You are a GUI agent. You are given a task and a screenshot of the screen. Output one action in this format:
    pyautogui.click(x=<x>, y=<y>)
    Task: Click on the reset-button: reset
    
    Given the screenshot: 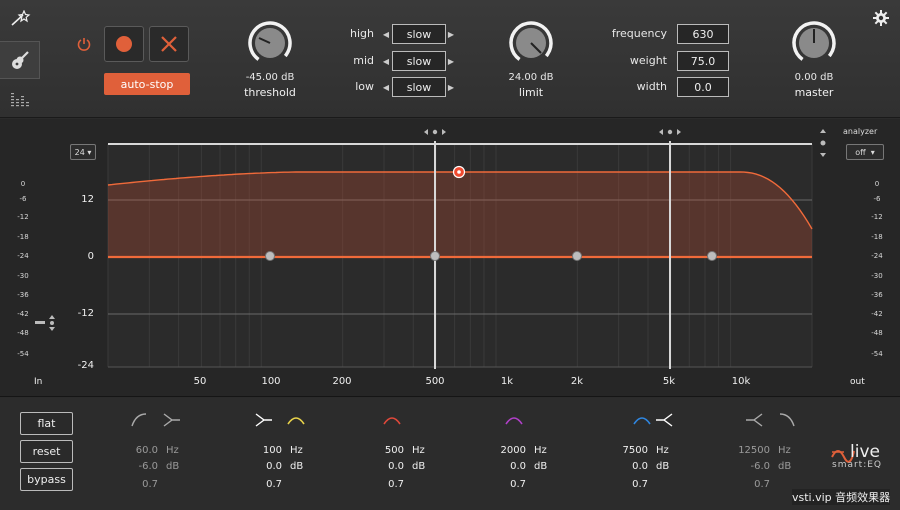 What is the action you would take?
    pyautogui.click(x=46, y=451)
    